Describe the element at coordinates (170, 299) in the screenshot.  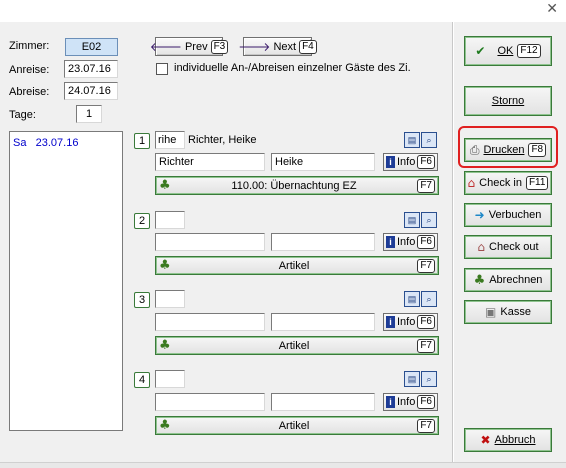
I see `guest-3-title-field` at that location.